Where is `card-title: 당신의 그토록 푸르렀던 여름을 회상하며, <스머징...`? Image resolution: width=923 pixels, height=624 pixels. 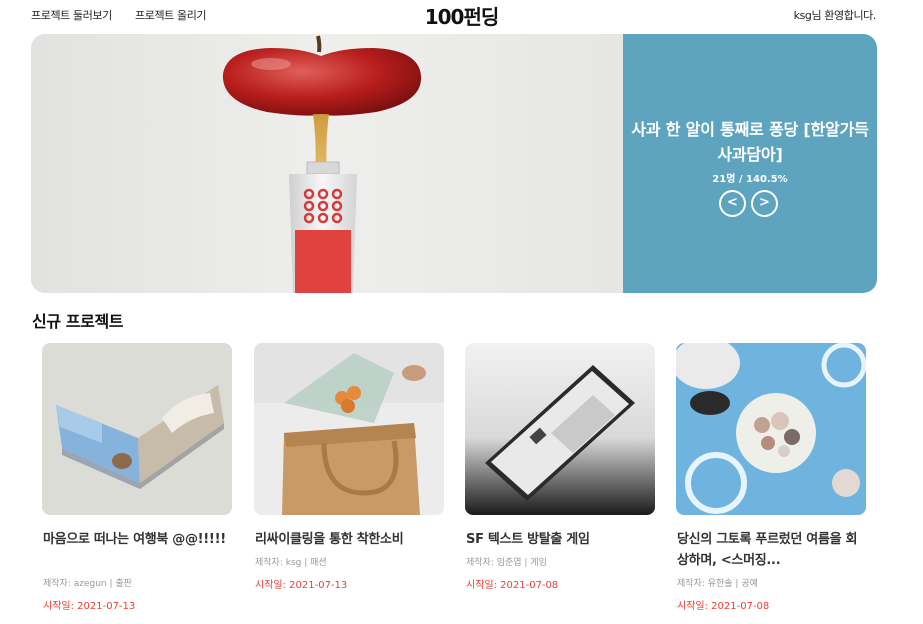 card-title: 당신의 그토록 푸르렀던 여름을 회상하며, <스머징... is located at coordinates (771, 550).